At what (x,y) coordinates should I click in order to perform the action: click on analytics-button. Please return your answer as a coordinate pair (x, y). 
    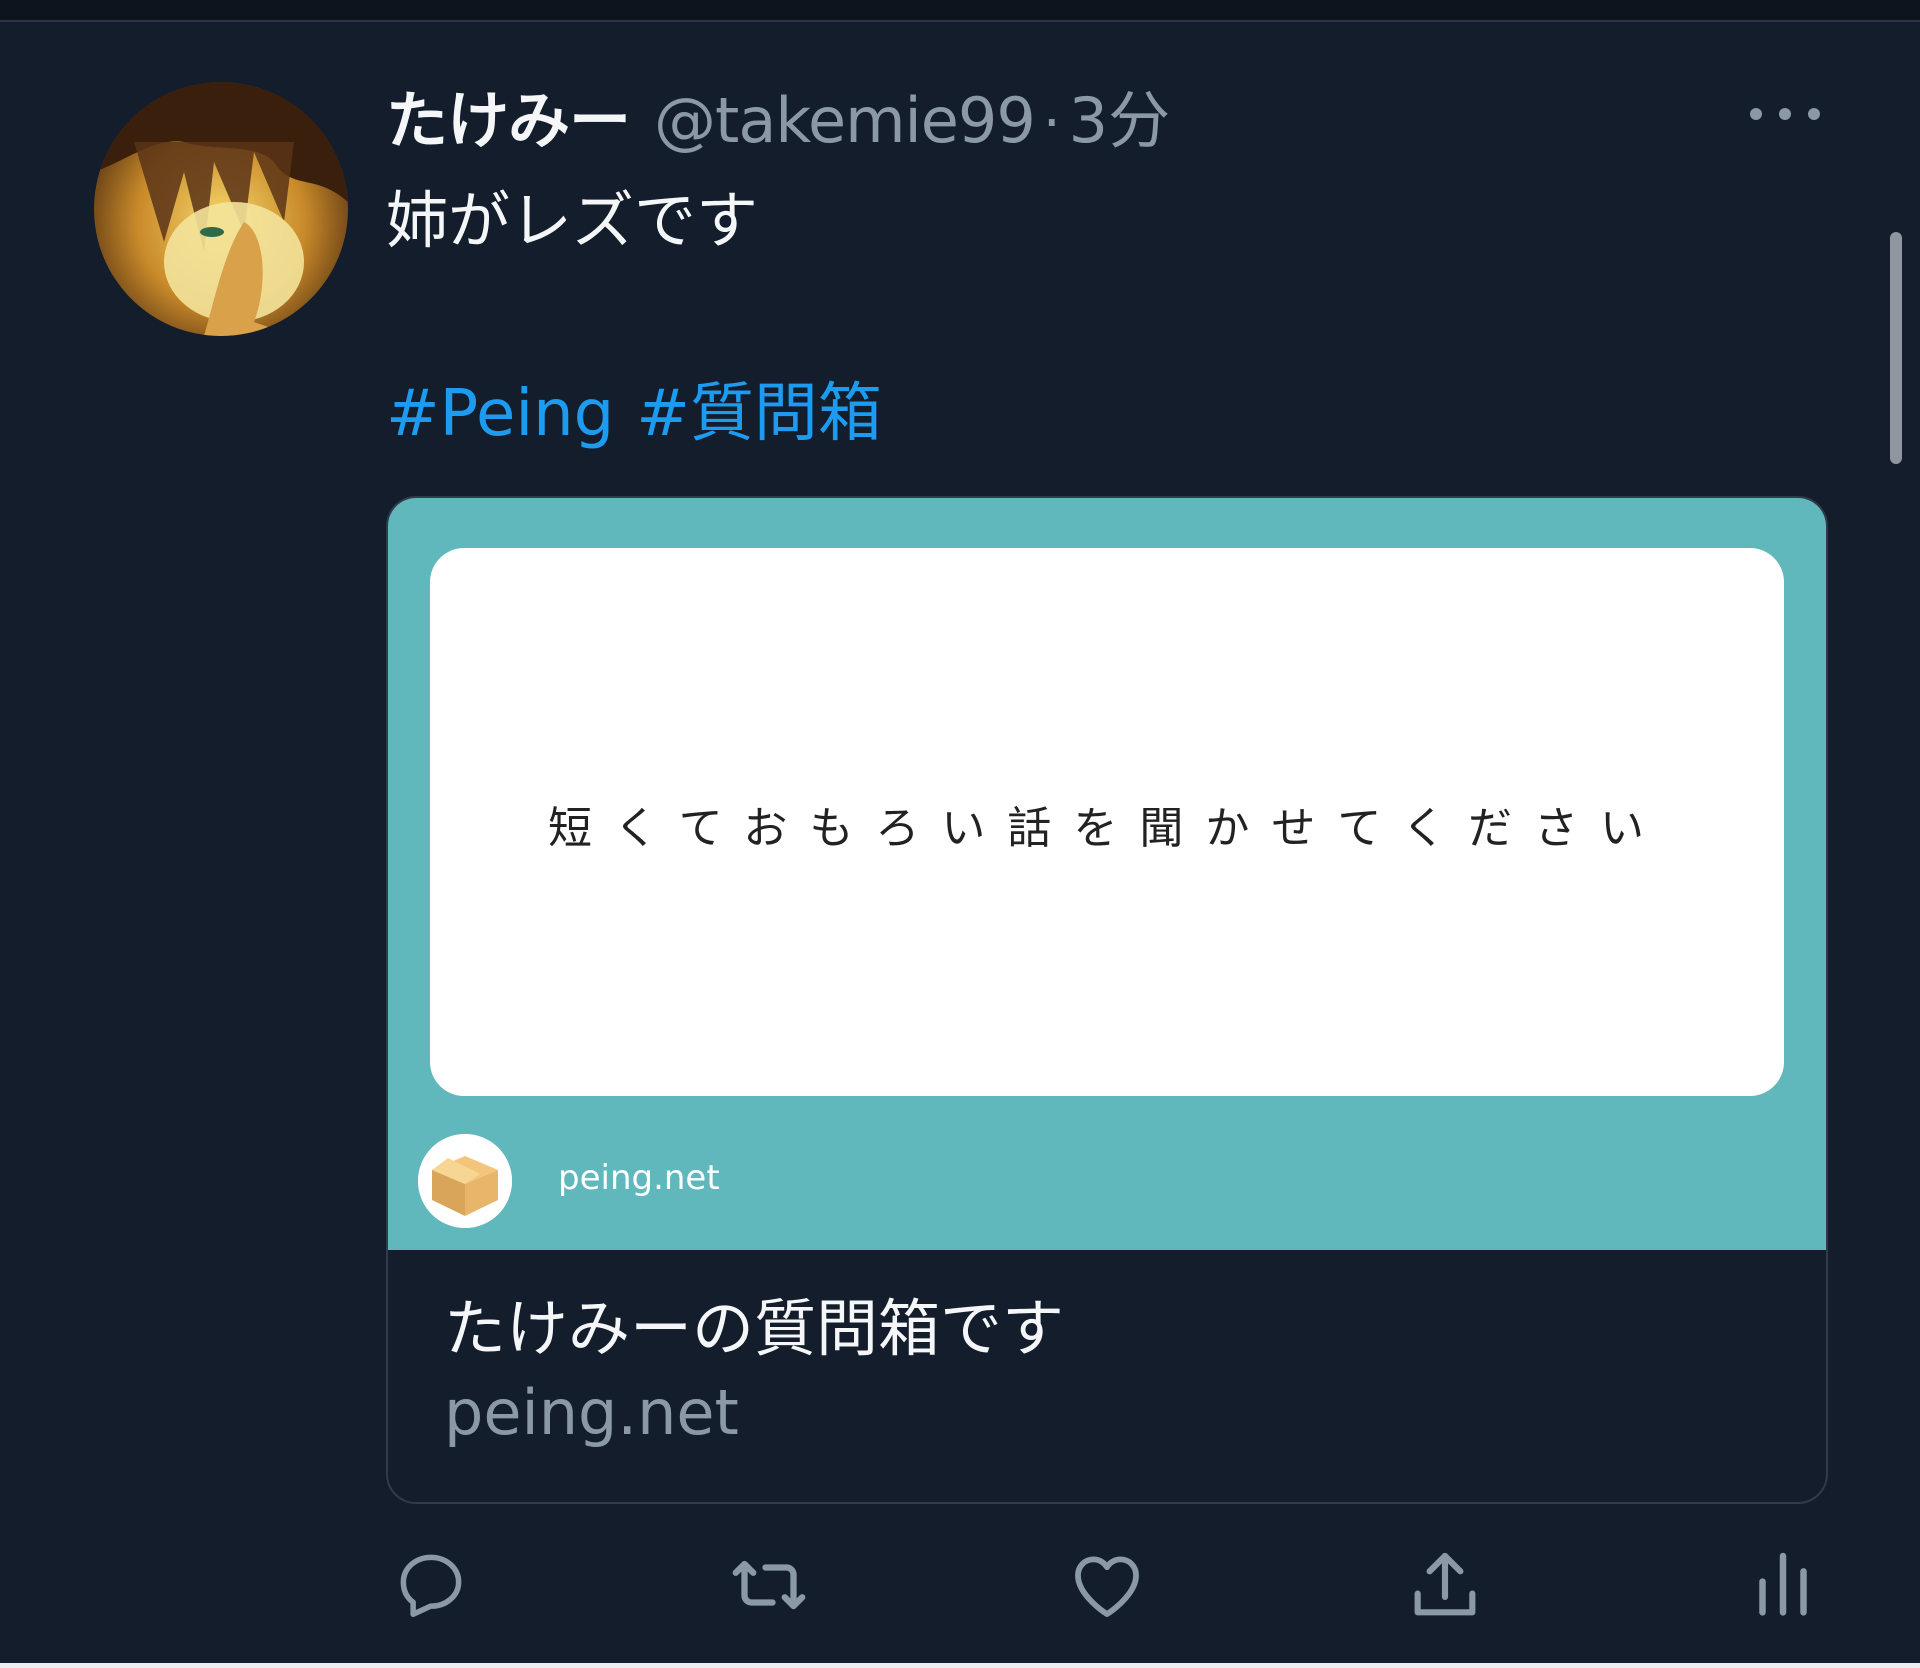
    Looking at the image, I should click on (1783, 1585).